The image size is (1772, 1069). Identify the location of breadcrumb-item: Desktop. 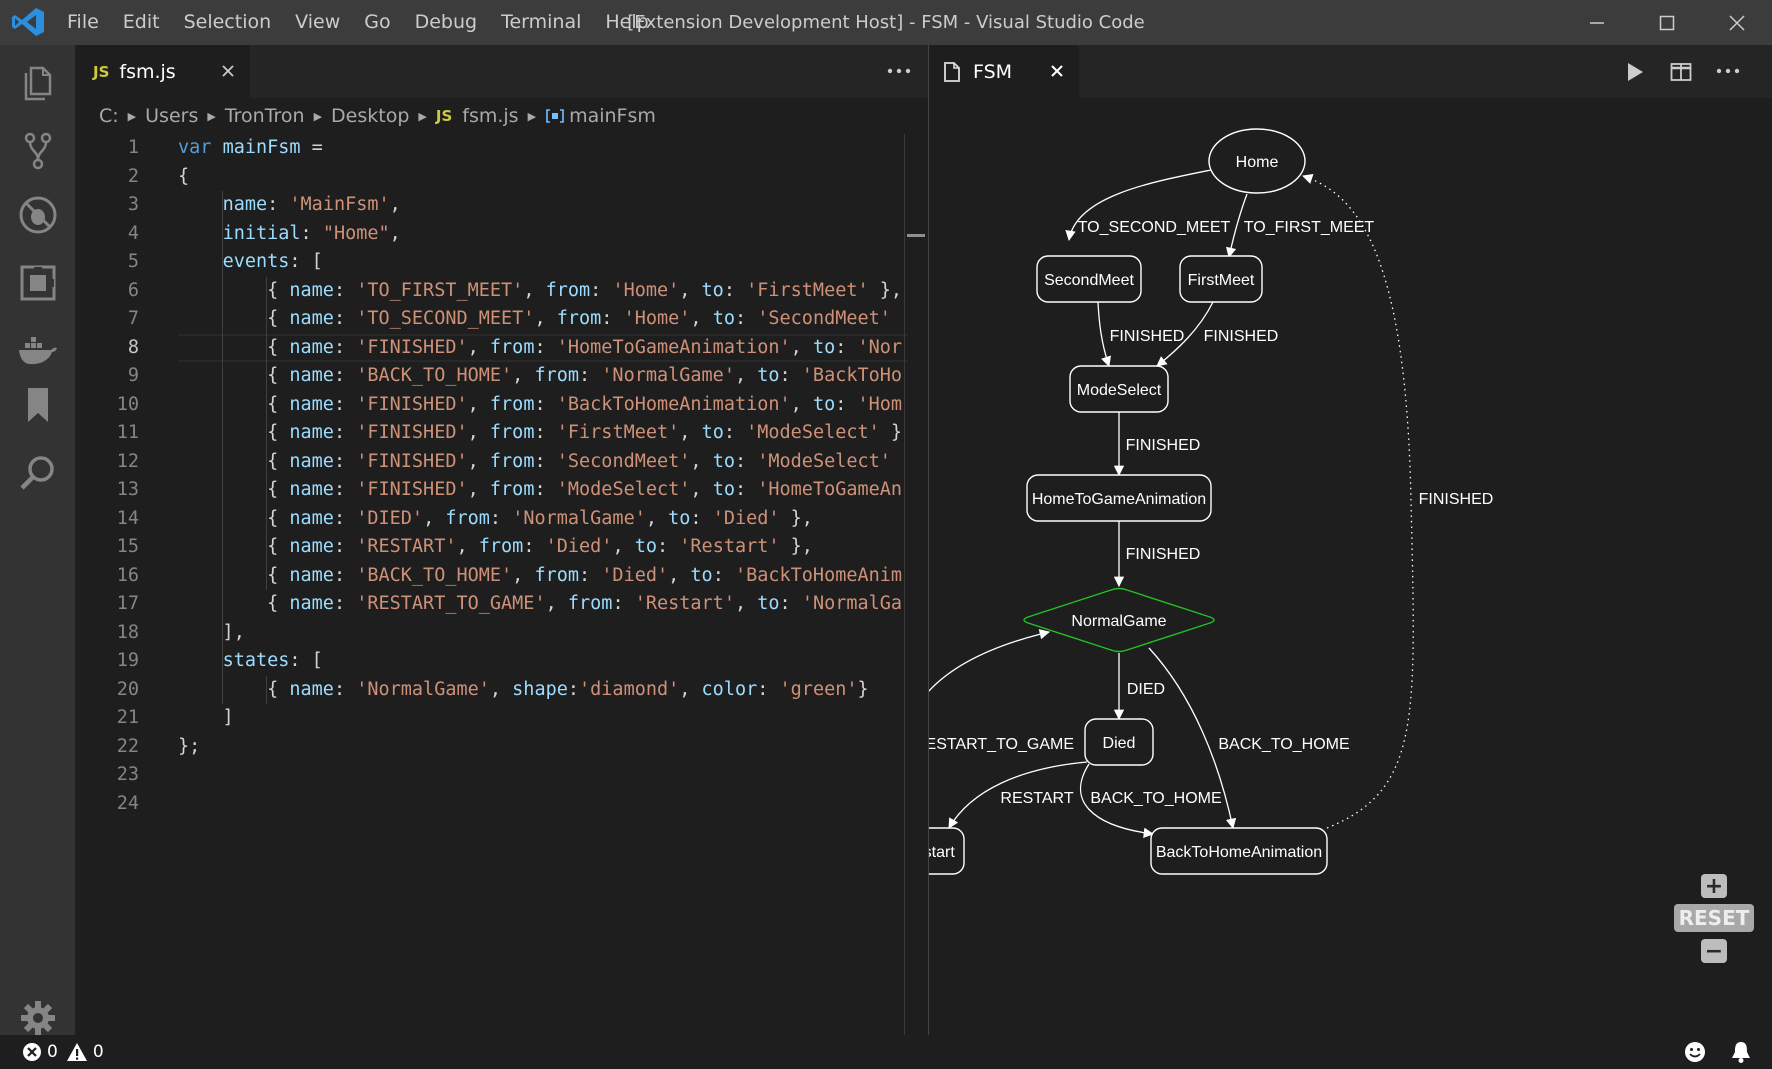
(370, 116).